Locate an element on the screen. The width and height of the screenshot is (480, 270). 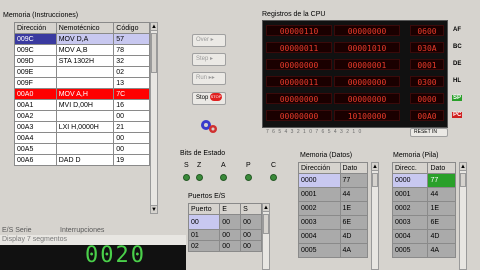
flag-z-label: Z is located at coordinates (199, 165).